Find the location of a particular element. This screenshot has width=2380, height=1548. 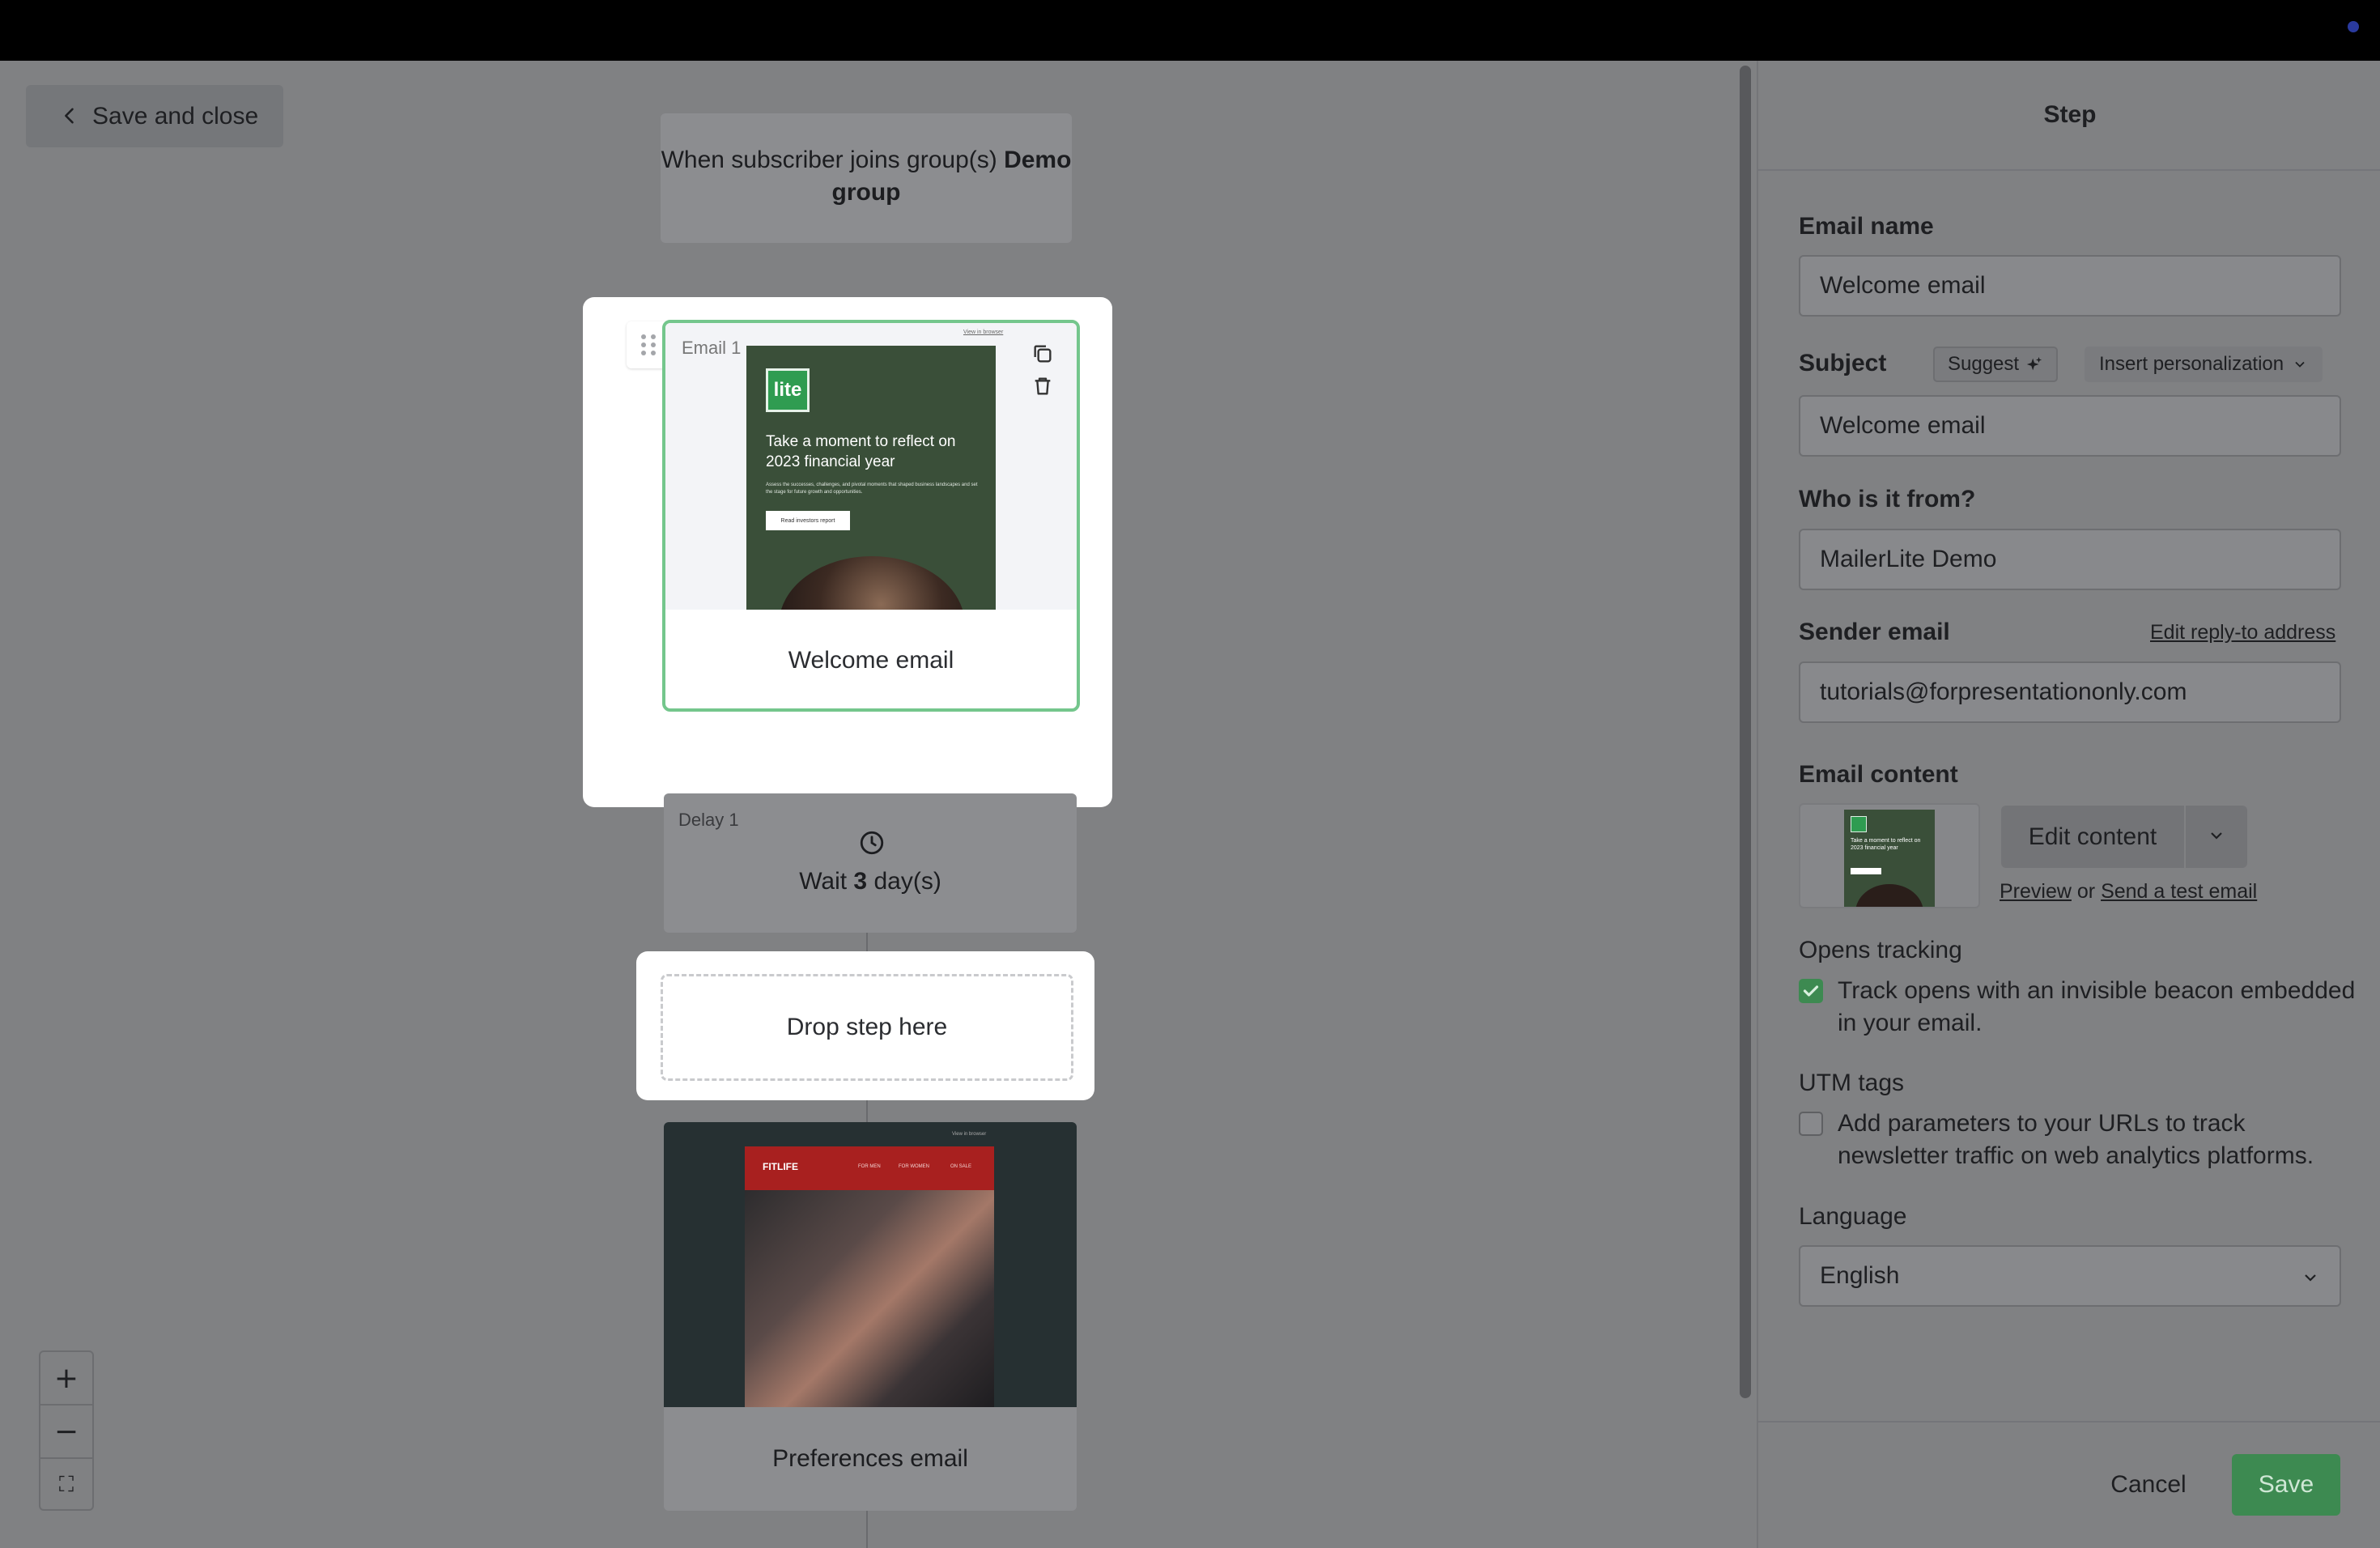

language-value: English is located at coordinates (1860, 1276).